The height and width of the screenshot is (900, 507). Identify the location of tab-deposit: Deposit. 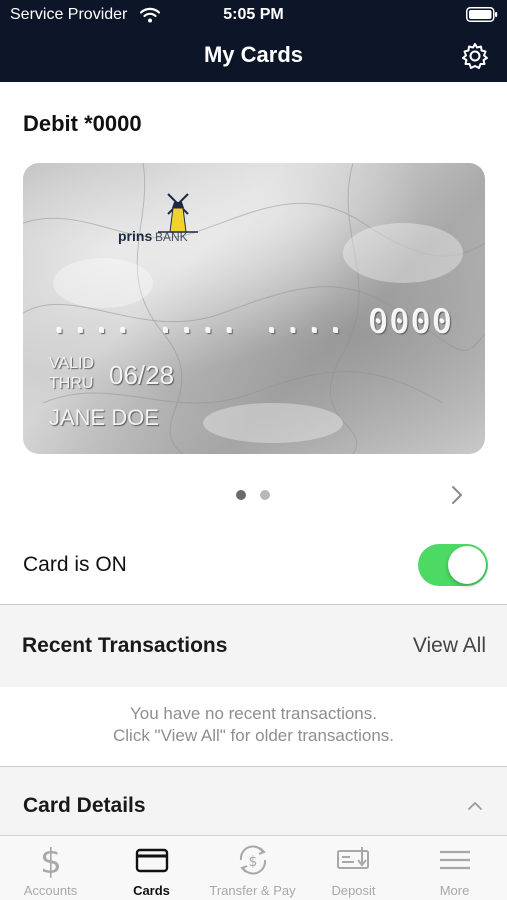
(353, 868).